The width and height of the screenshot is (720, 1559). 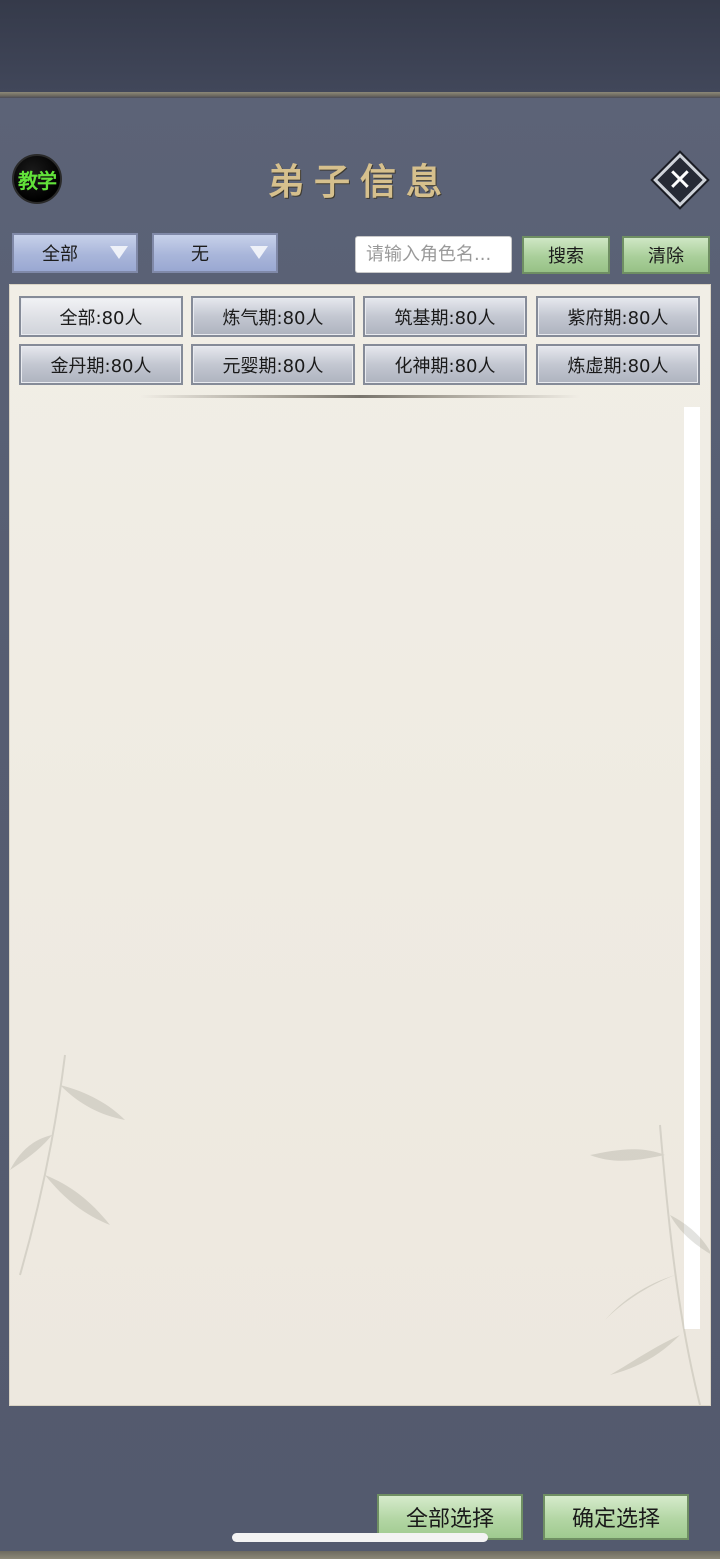 I want to click on realm-tab-purple-mansion: 紫府期:80人, so click(x=618, y=316).